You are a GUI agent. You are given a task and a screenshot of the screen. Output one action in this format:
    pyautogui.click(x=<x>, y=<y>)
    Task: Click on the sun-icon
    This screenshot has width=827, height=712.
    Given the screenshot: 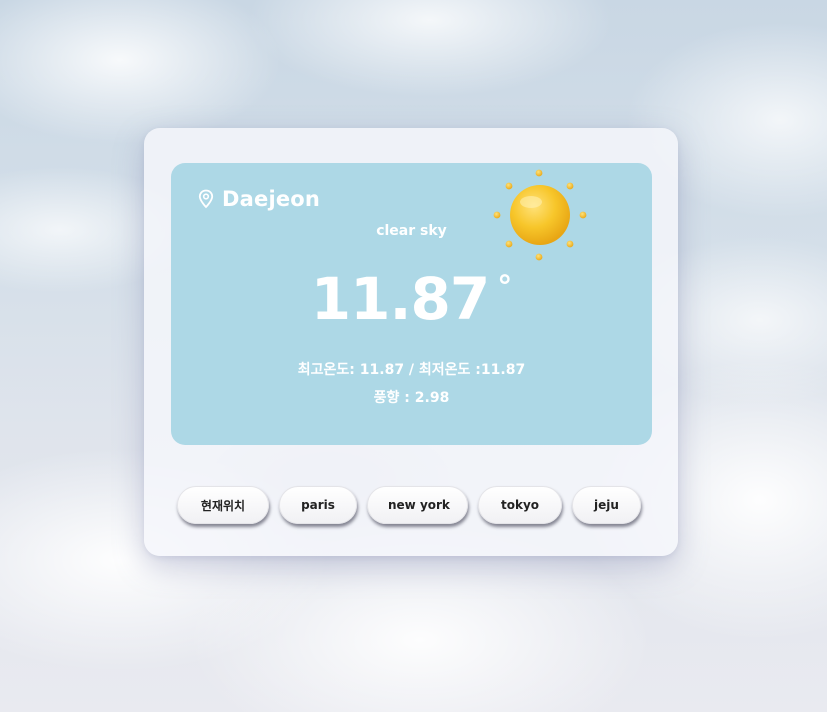 What is the action you would take?
    pyautogui.click(x=540, y=215)
    